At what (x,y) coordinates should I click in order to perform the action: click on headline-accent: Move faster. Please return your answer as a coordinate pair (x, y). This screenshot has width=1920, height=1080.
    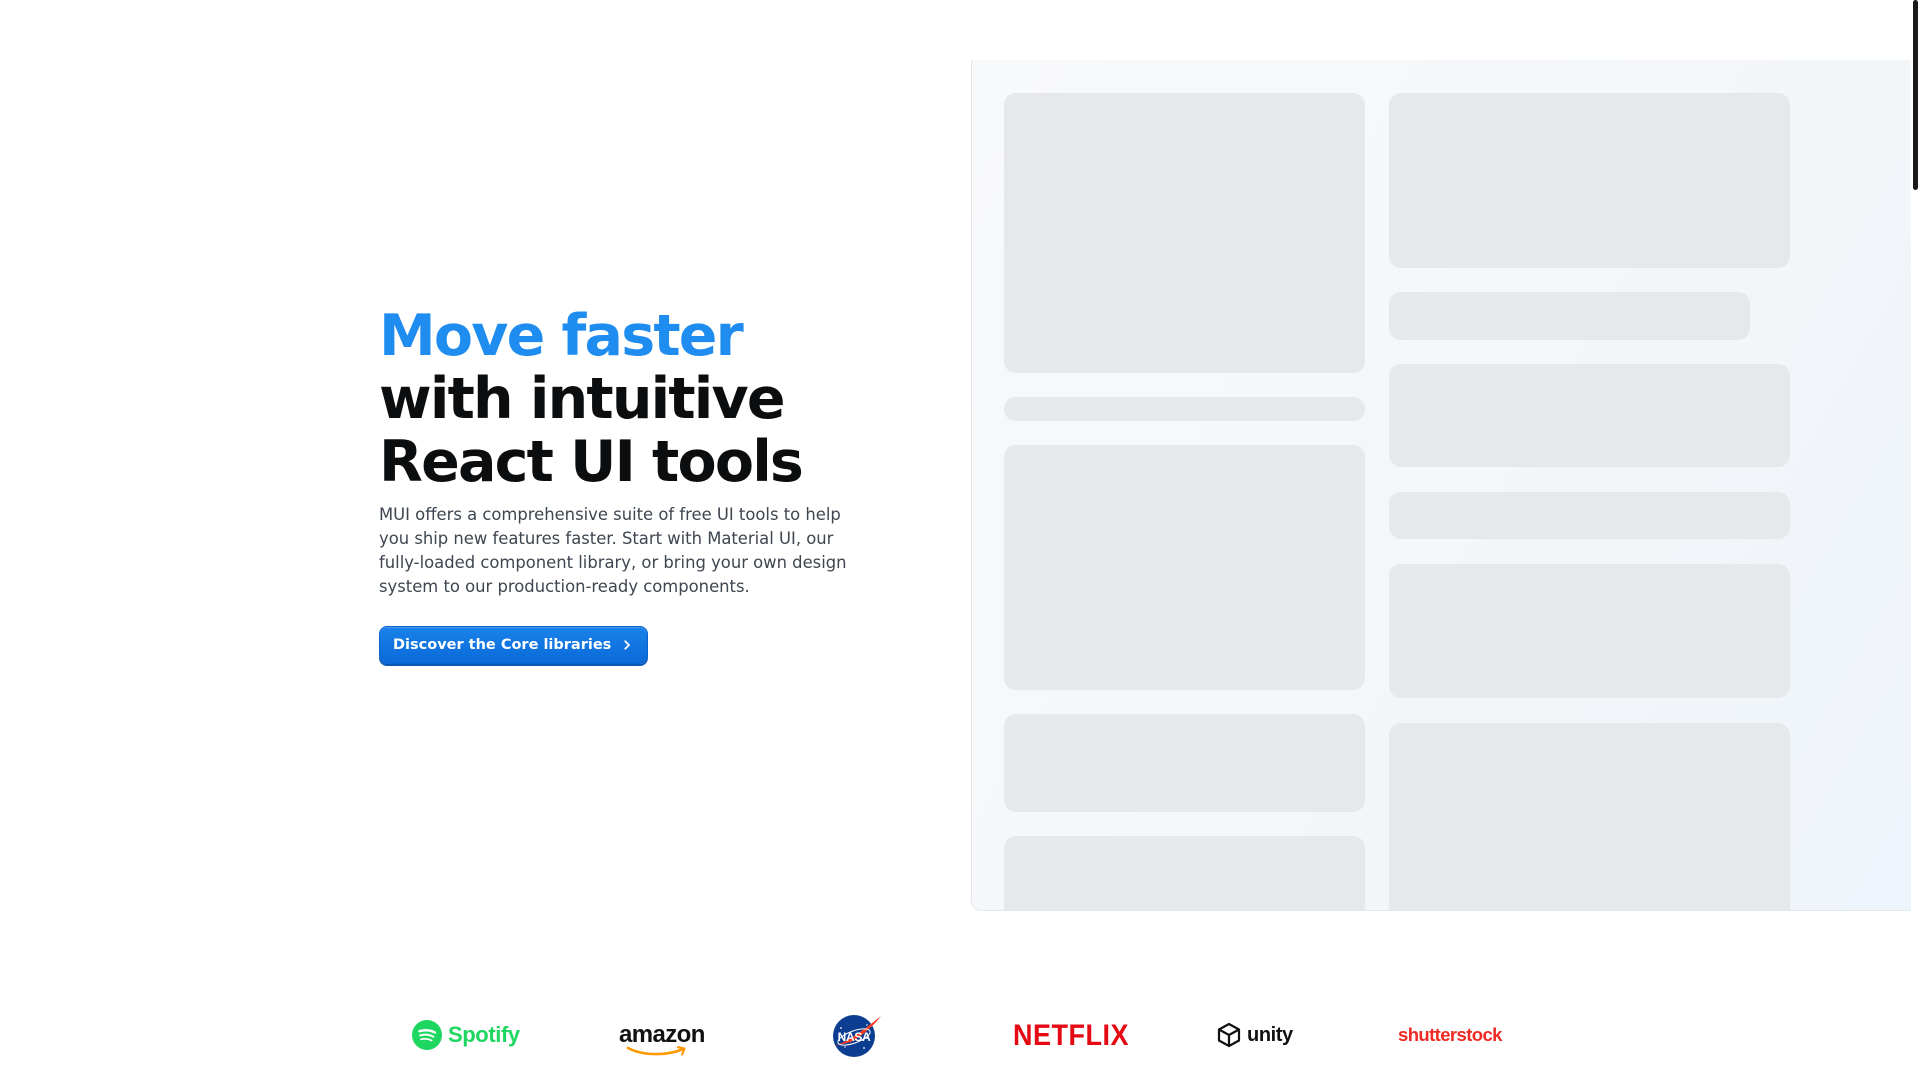
    Looking at the image, I should click on (561, 336).